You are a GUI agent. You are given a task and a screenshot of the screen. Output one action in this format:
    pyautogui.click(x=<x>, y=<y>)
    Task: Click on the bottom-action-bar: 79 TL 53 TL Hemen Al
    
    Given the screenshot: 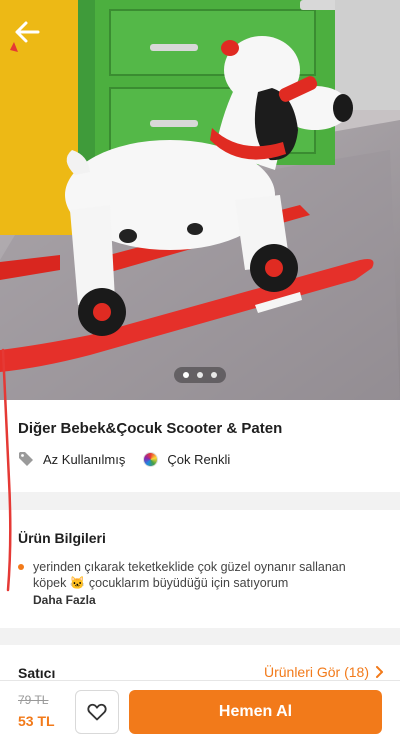 What is the action you would take?
    pyautogui.click(x=200, y=711)
    